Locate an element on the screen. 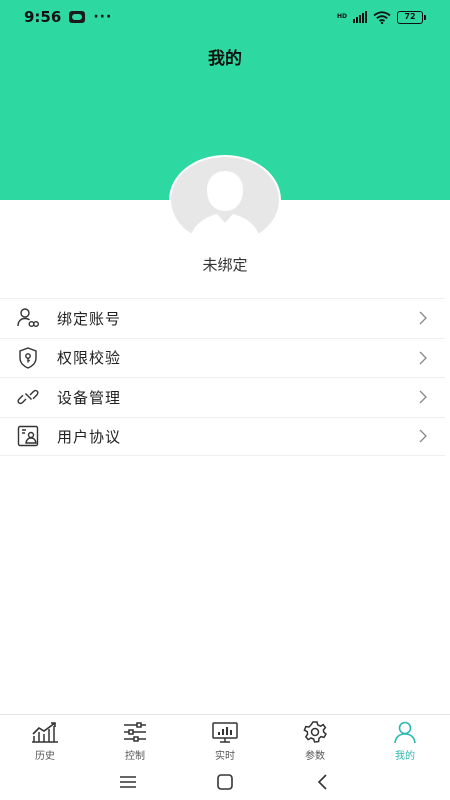 The height and width of the screenshot is (800, 450). status-right: HD 72 is located at coordinates (381, 17).